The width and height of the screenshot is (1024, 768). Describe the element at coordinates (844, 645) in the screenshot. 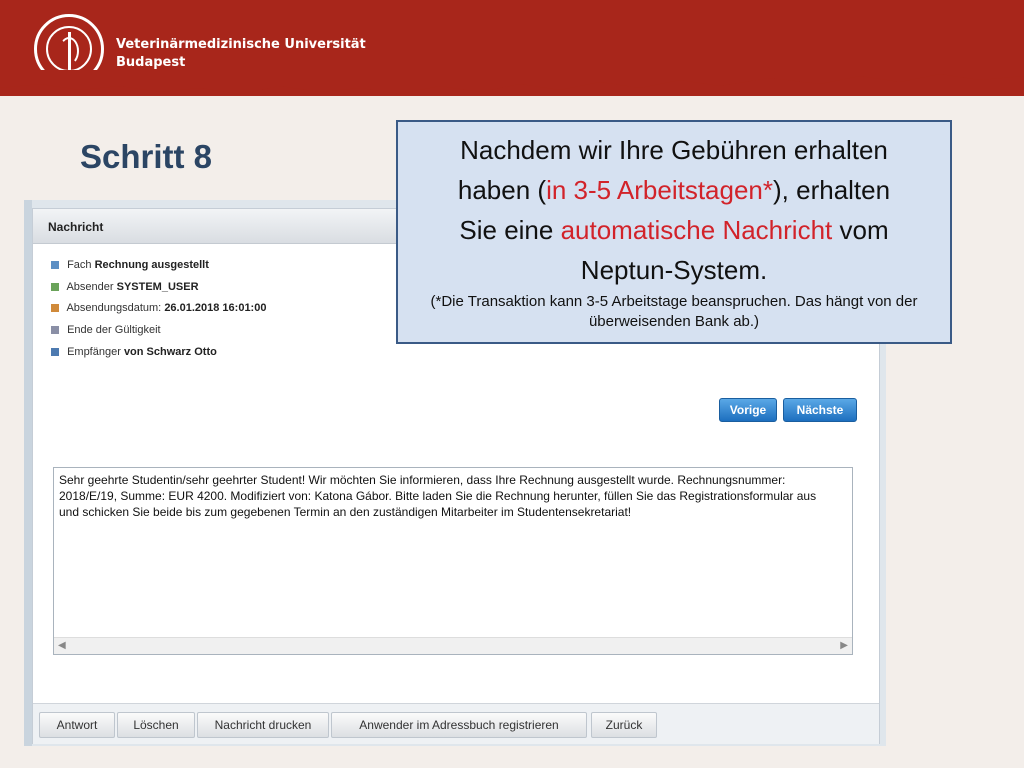

I see `scroll-right-icon: ▶` at that location.